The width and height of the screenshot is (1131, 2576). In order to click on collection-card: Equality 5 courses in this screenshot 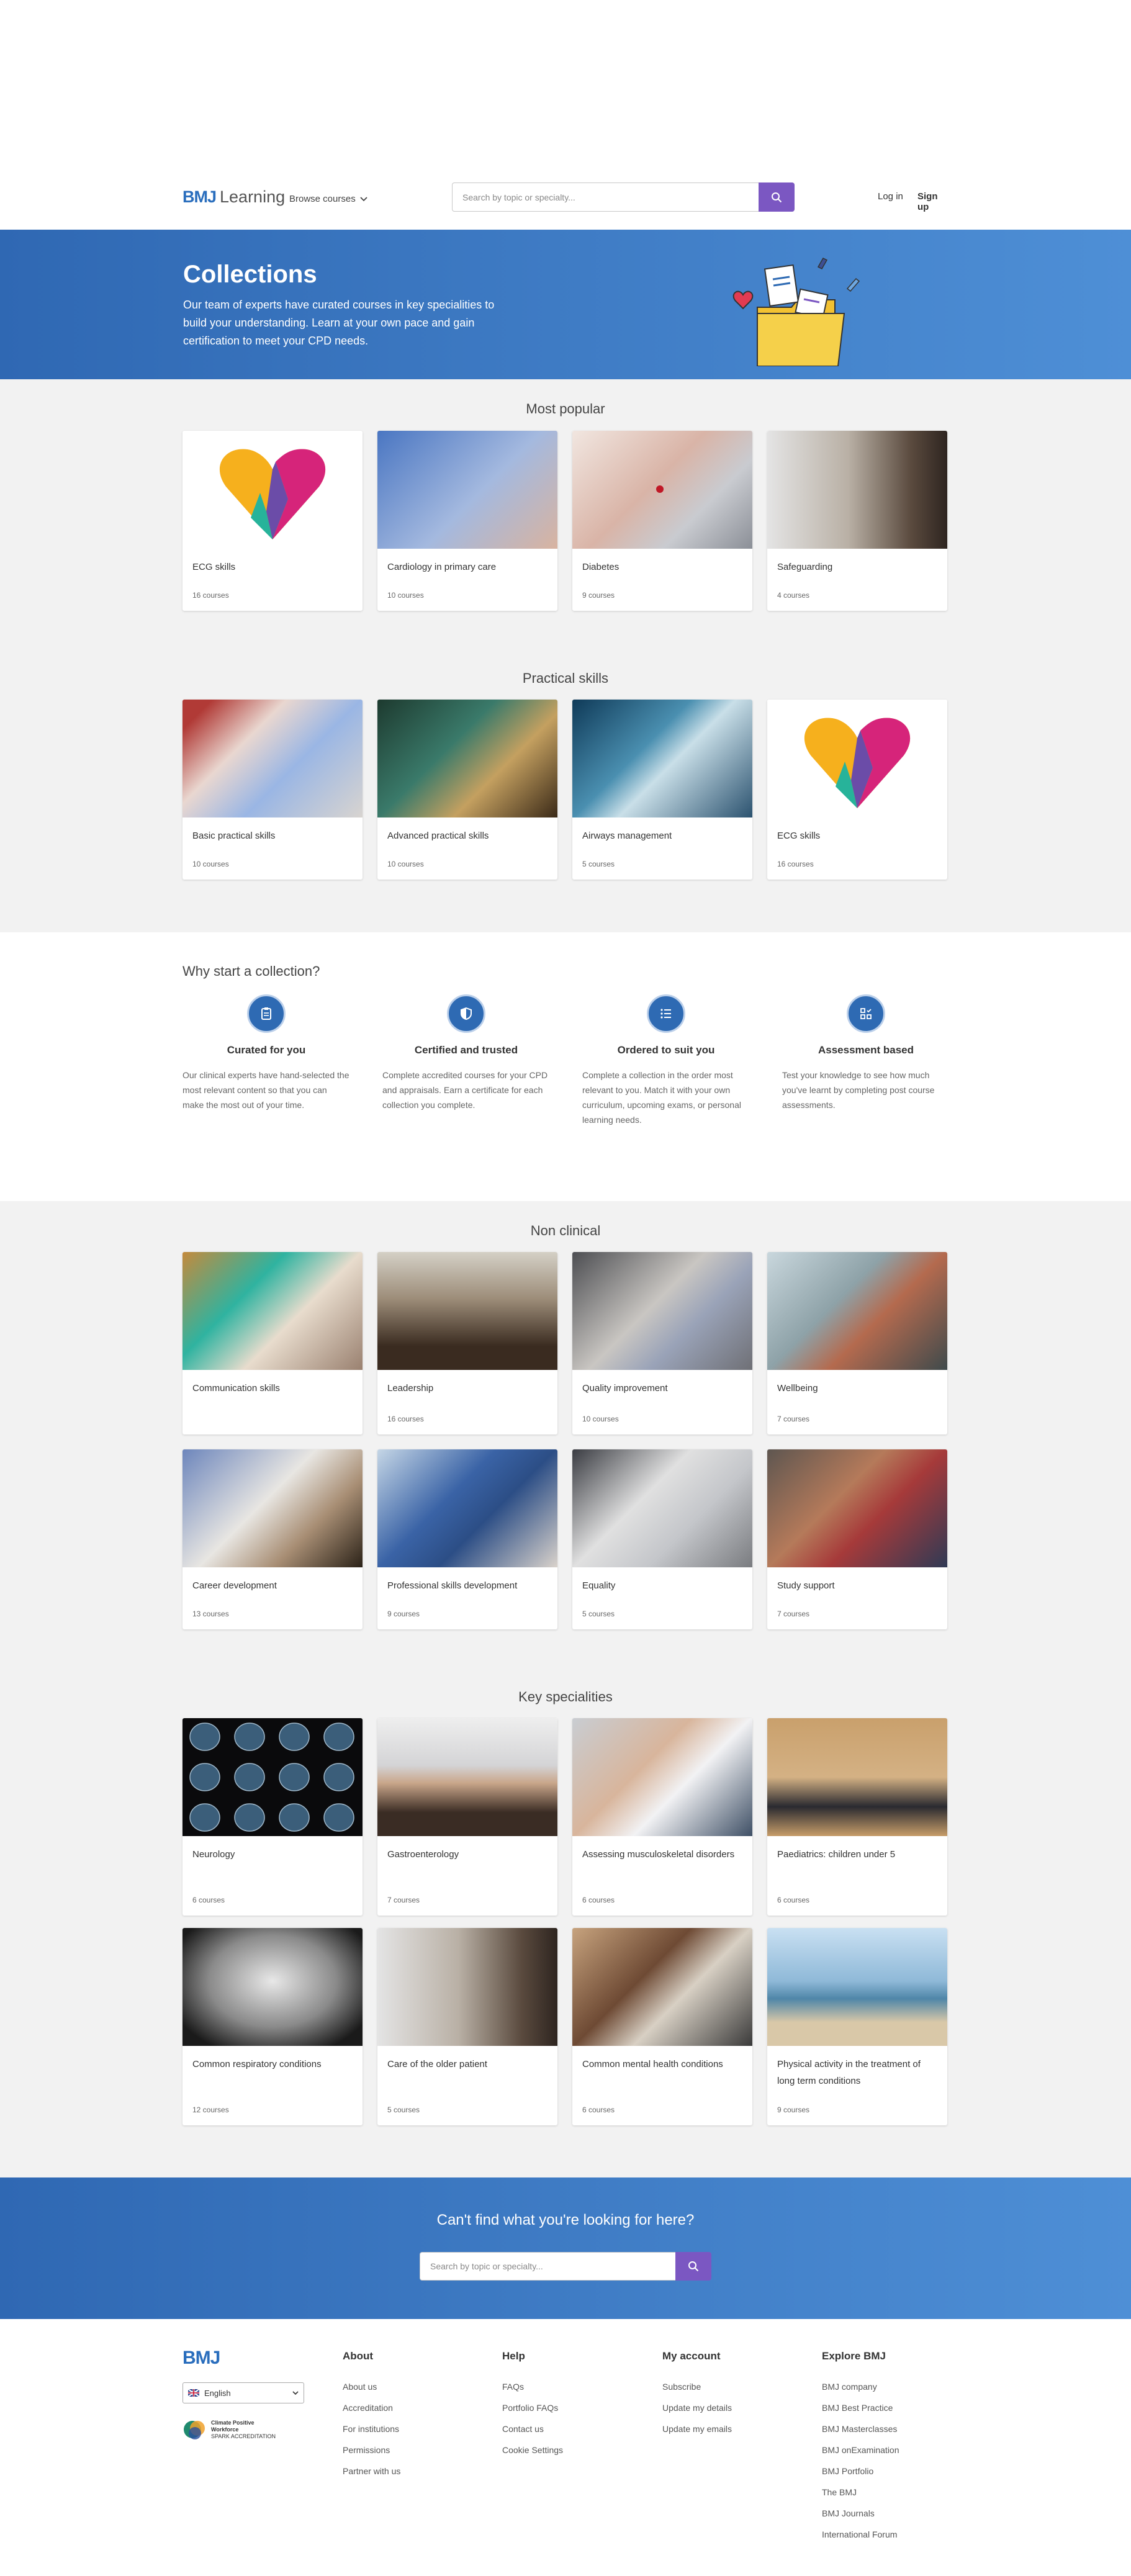, I will do `click(662, 1539)`.